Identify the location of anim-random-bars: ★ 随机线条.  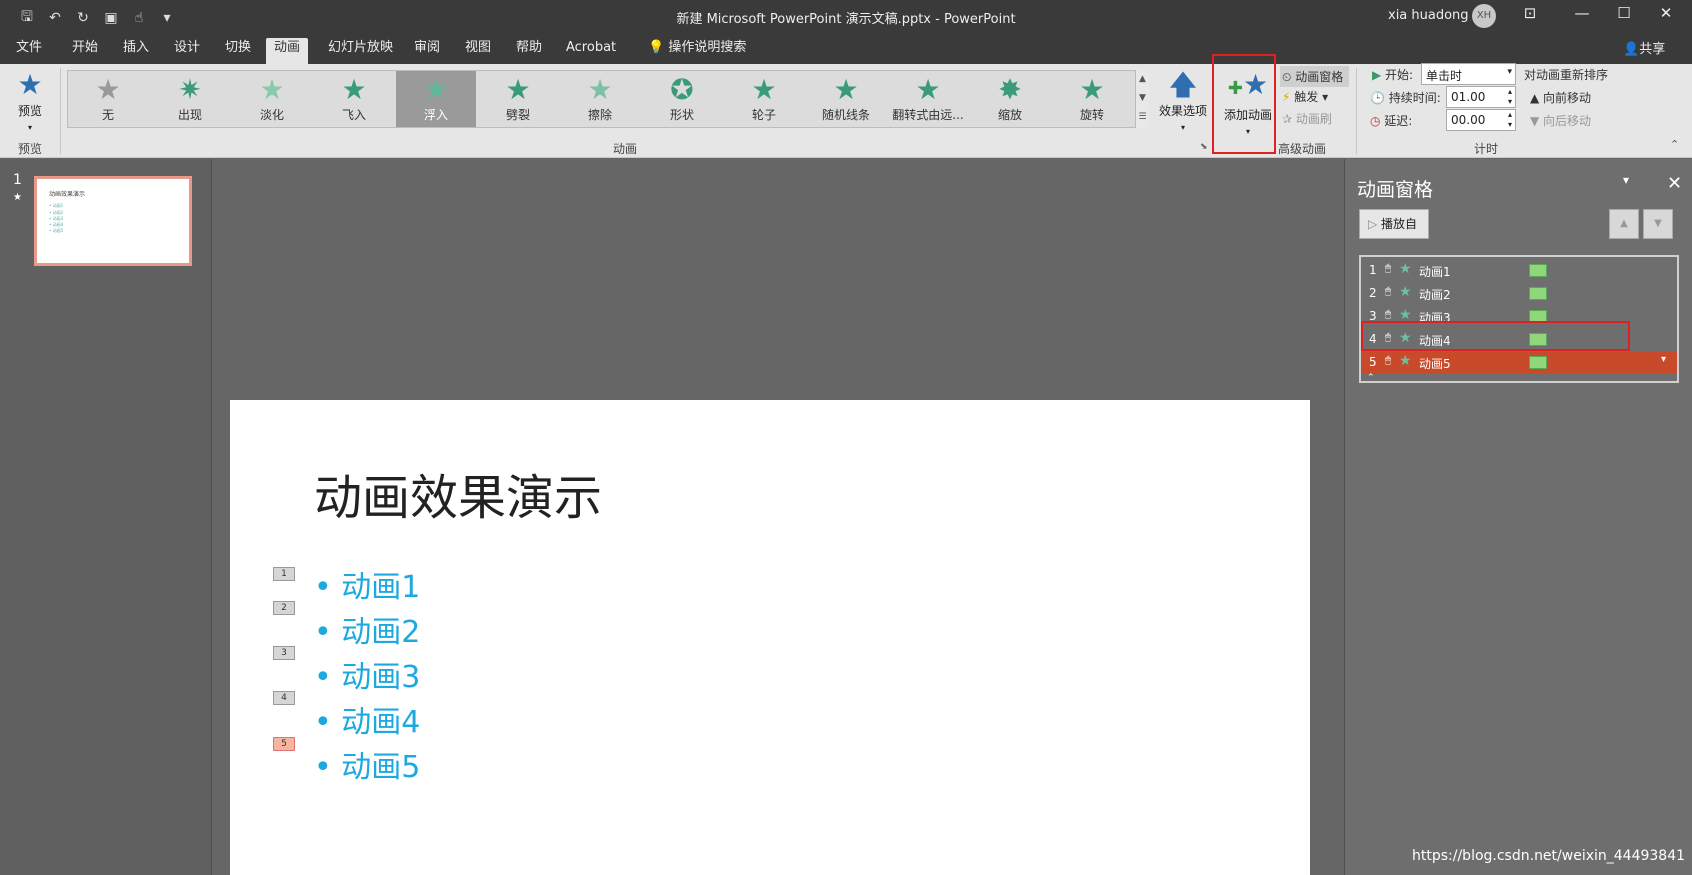
(846, 99).